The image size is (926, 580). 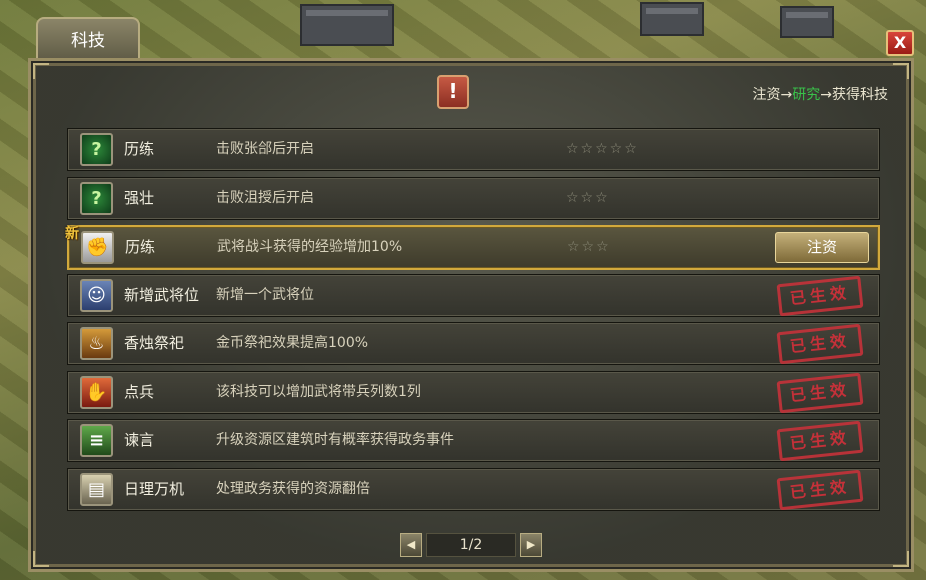 What do you see at coordinates (531, 545) in the screenshot?
I see `next-page-button: ▶` at bounding box center [531, 545].